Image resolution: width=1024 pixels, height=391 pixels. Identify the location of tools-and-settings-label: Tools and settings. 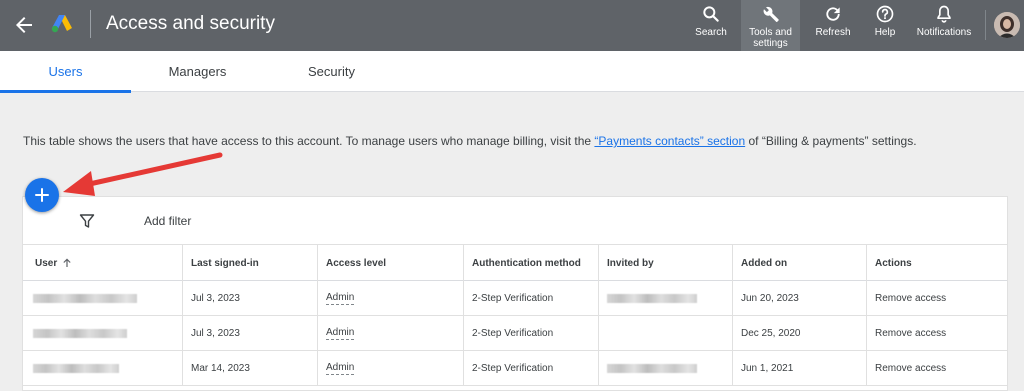
(770, 38).